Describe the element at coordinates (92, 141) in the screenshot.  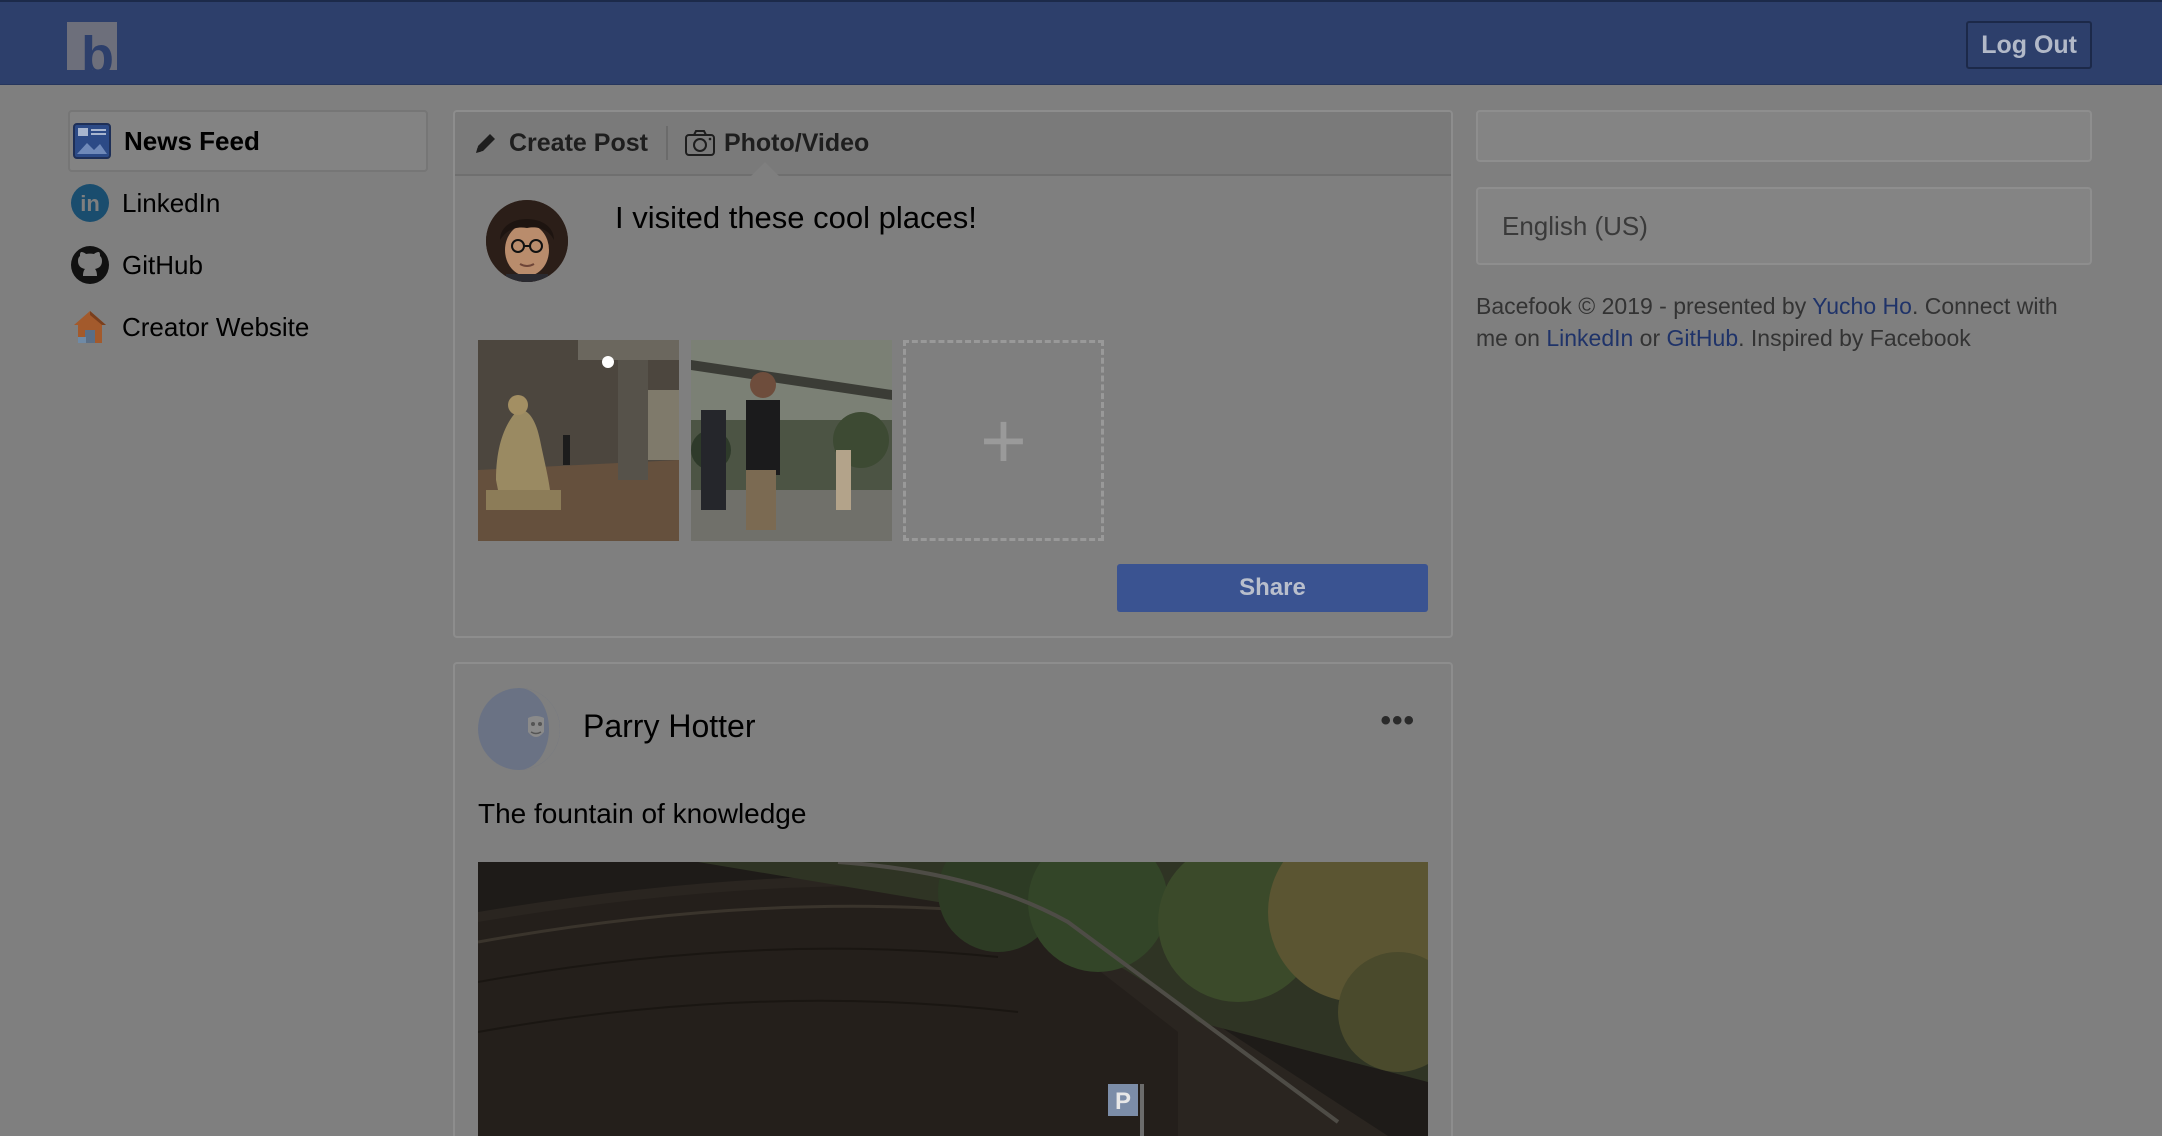
I see `news-feed-icon` at that location.